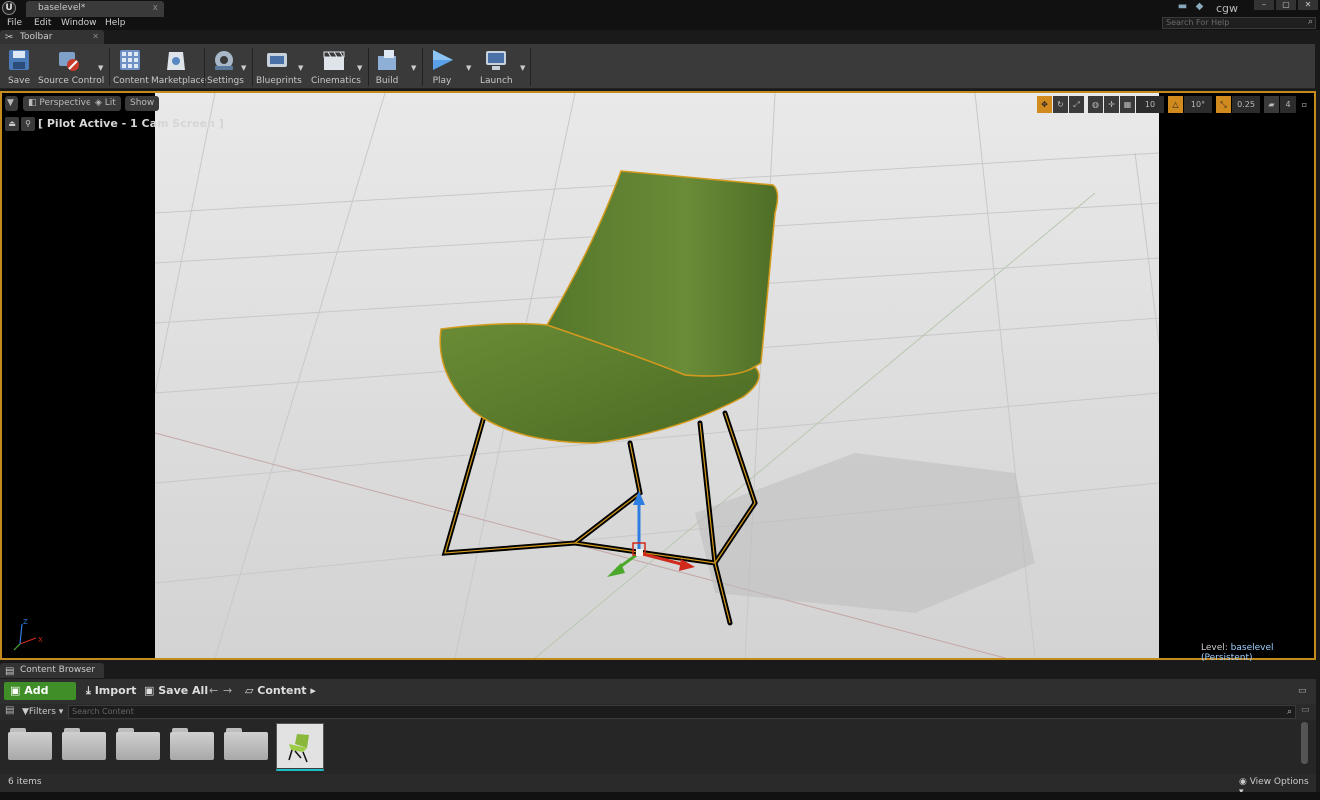 This screenshot has width=1320, height=800. I want to click on perspective-icon: ◧, so click(34, 103).